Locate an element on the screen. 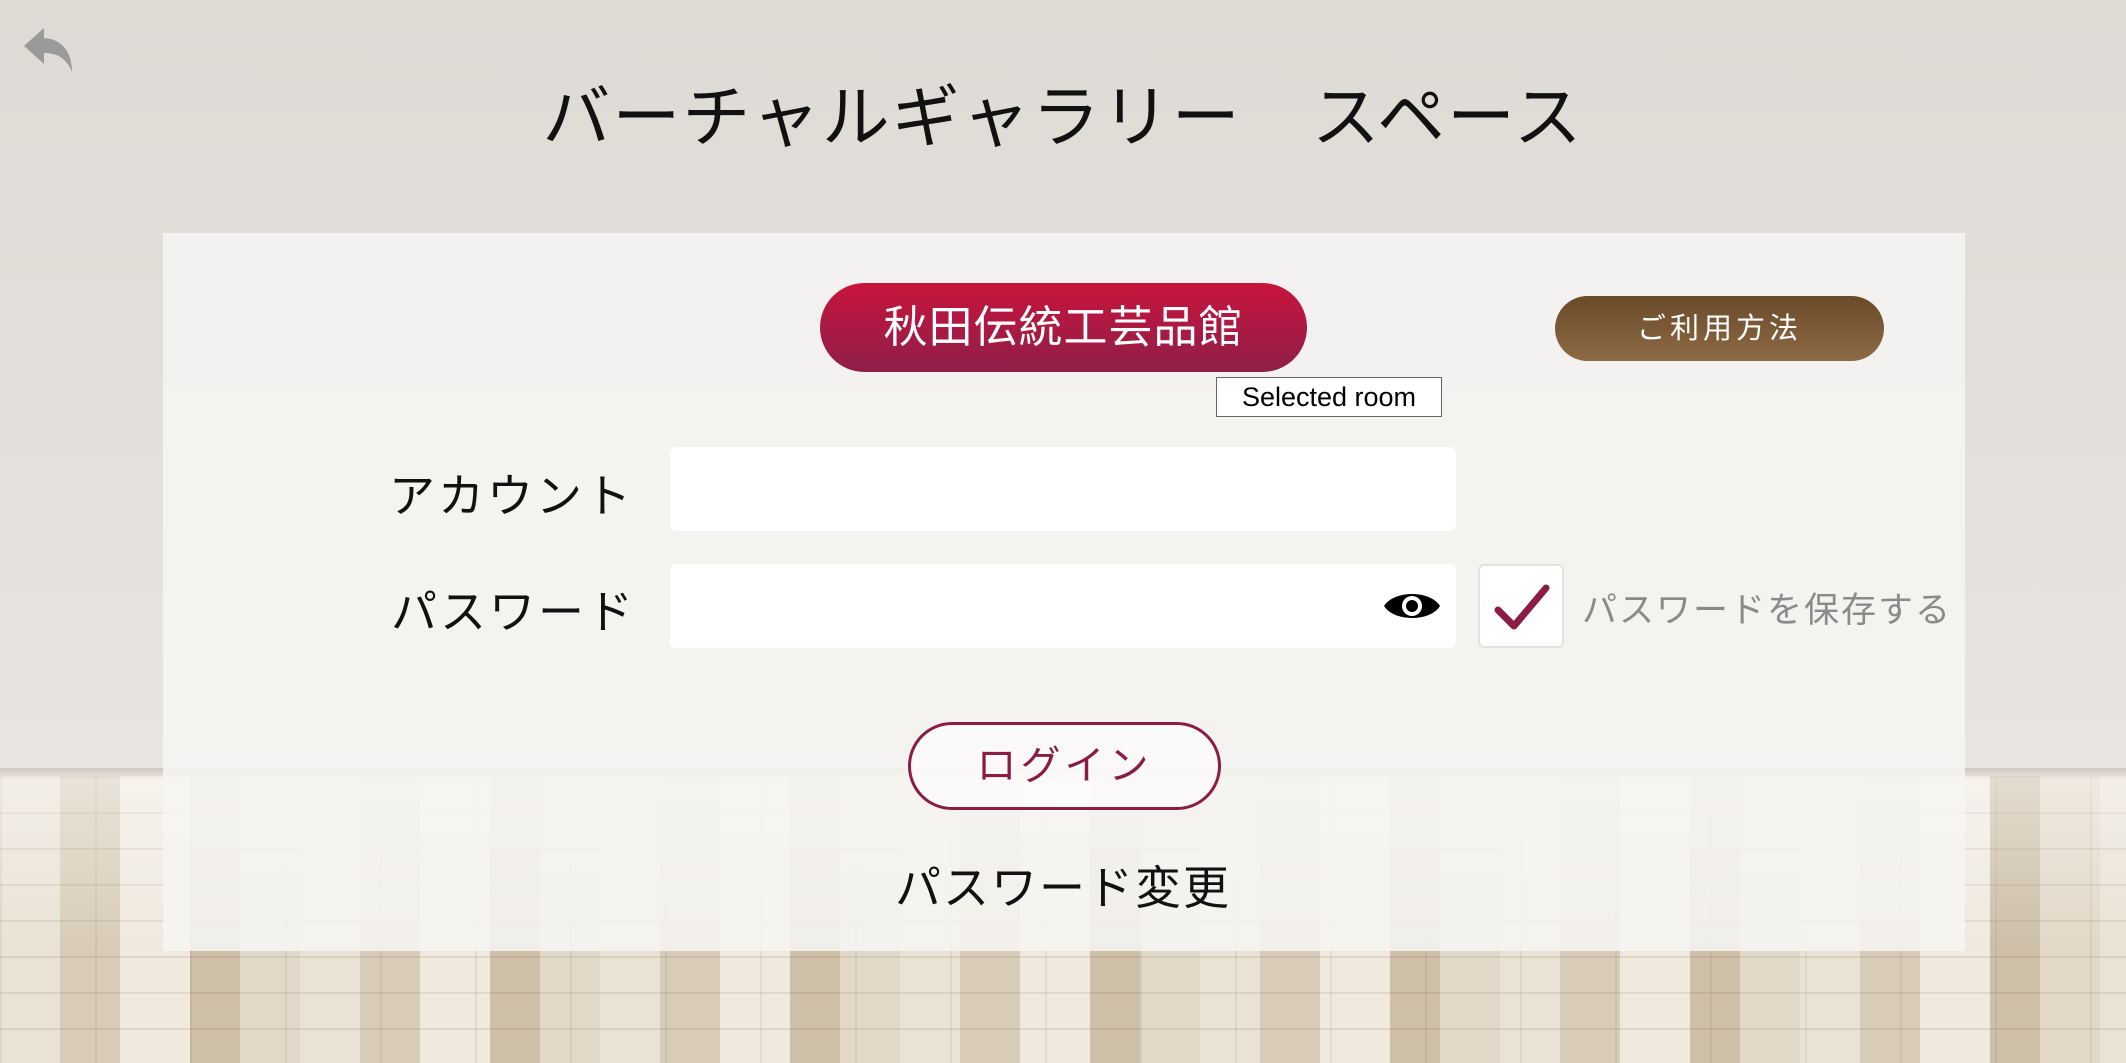 Image resolution: width=2126 pixels, height=1063 pixels. password-input is located at coordinates (1063, 606).